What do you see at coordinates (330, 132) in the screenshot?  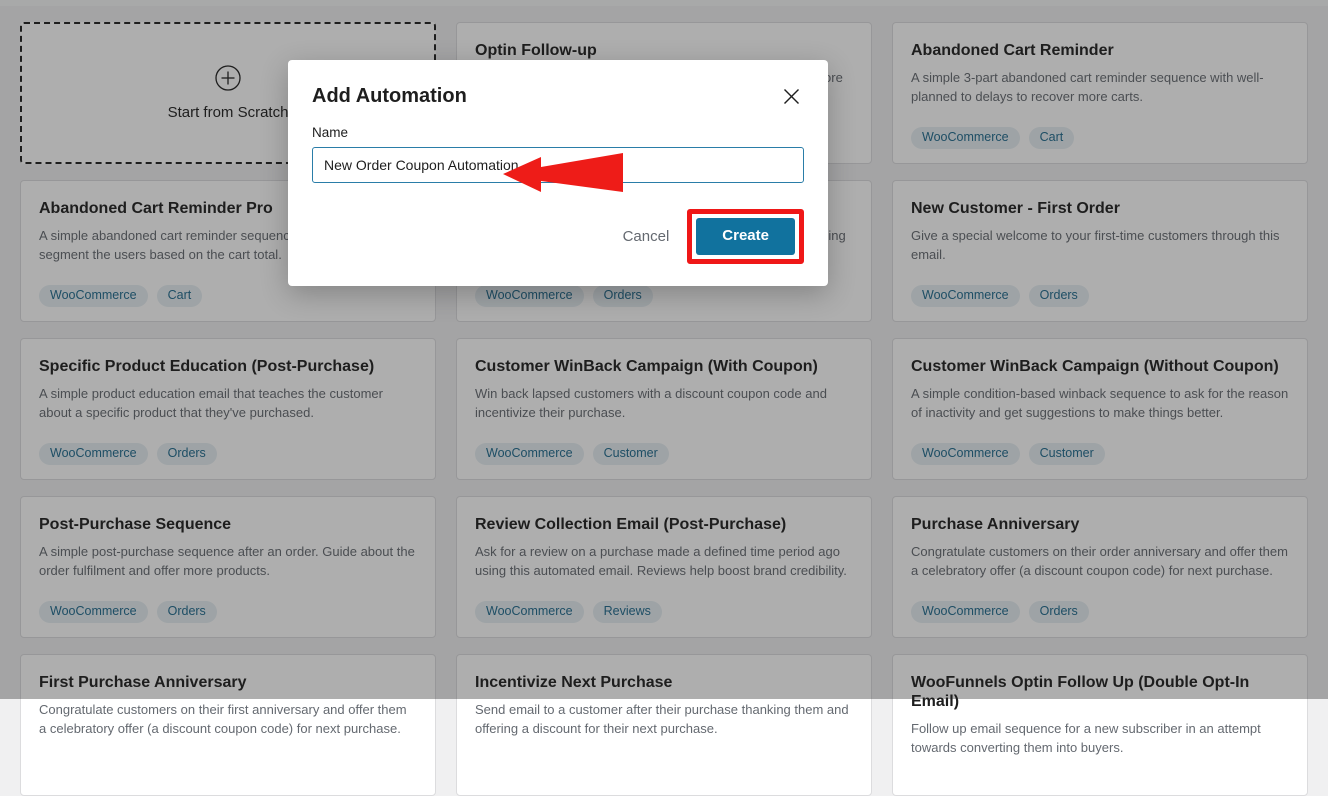 I see `name-field-label: Name` at bounding box center [330, 132].